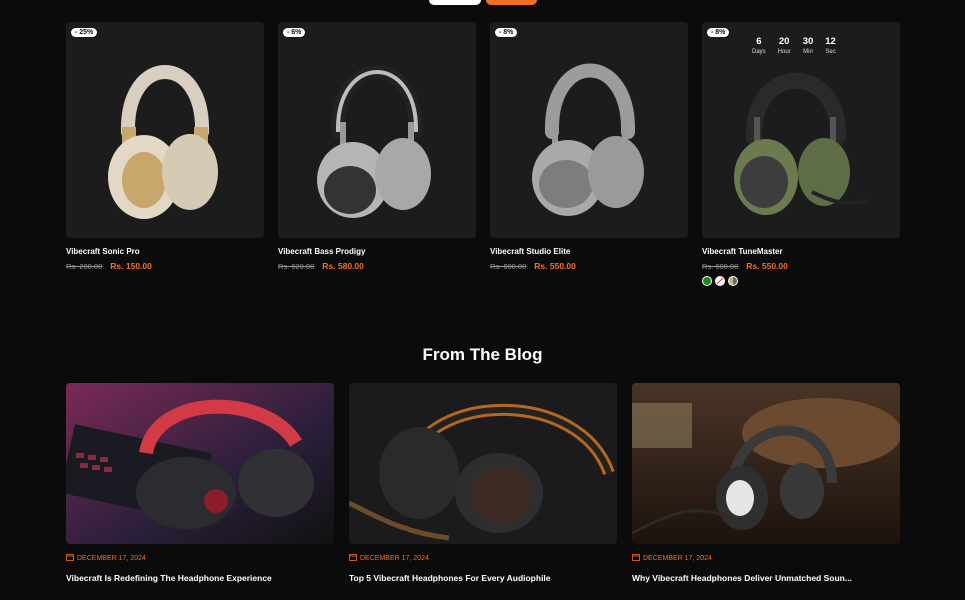 This screenshot has height=600, width=965. I want to click on swatch-beige, so click(733, 281).